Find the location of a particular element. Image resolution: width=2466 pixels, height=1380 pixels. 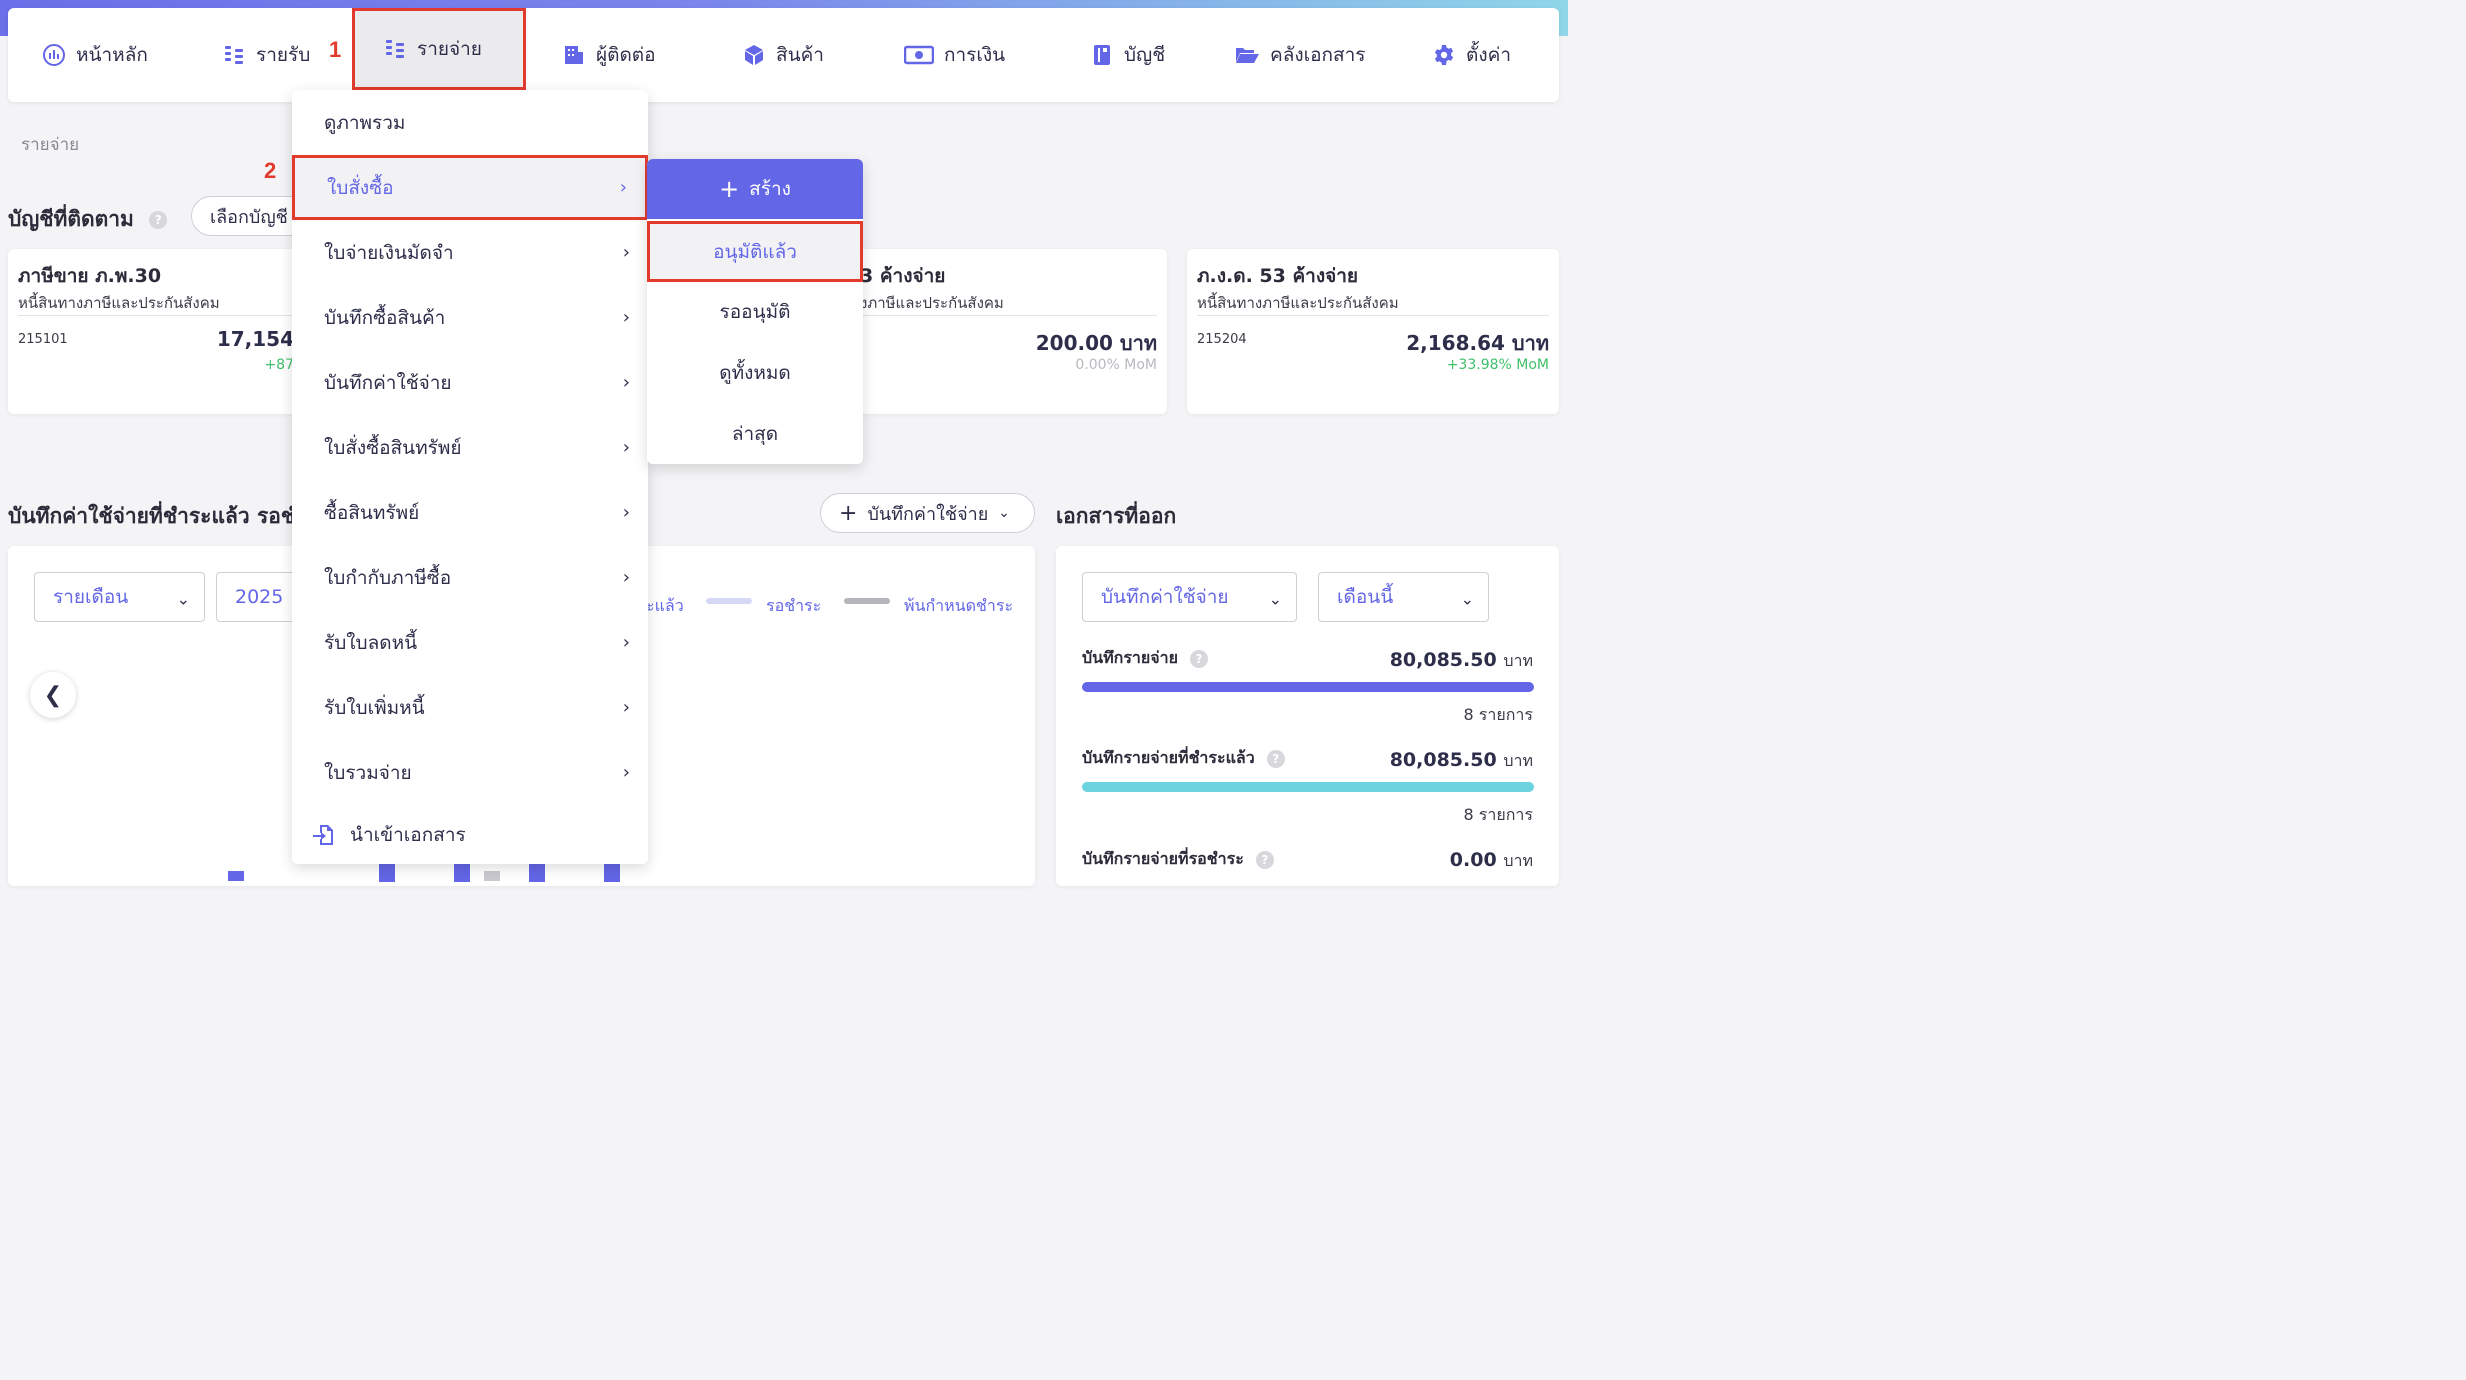

stat-label: บันทึกรายจ่ายที่ชำระแล้ว ? is located at coordinates (1183, 758).